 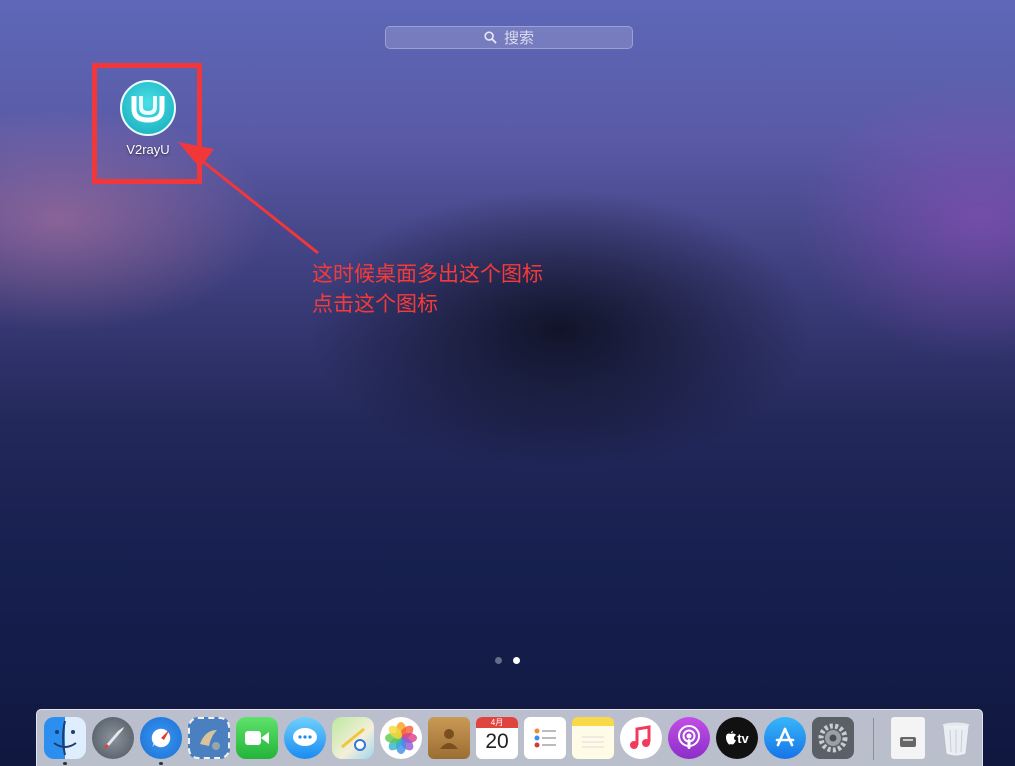 I want to click on dock: 4月 20 tv, so click(x=509, y=737).